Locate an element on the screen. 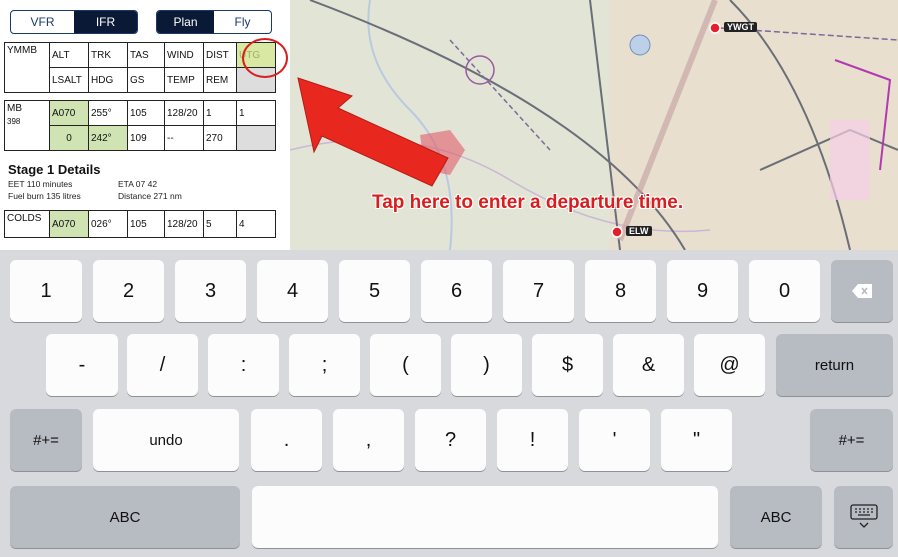 The width and height of the screenshot is (898, 557). header-cell: TAS is located at coordinates (146, 55).